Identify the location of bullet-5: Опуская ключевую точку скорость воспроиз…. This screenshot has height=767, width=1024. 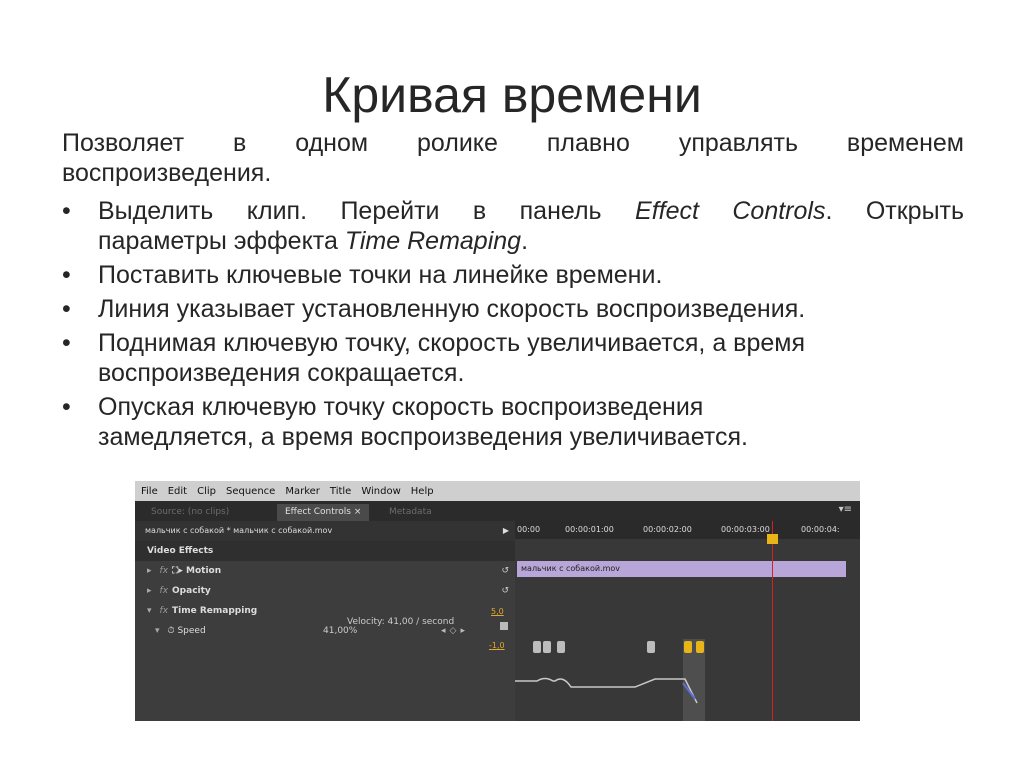
(513, 422).